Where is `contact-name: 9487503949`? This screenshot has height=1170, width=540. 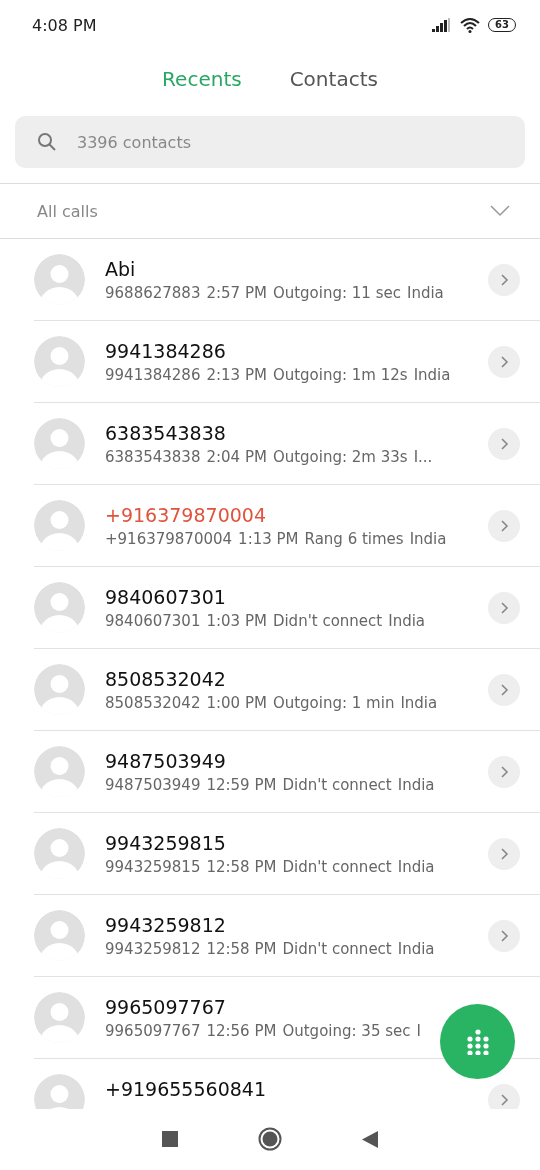 contact-name: 9487503949 is located at coordinates (166, 760).